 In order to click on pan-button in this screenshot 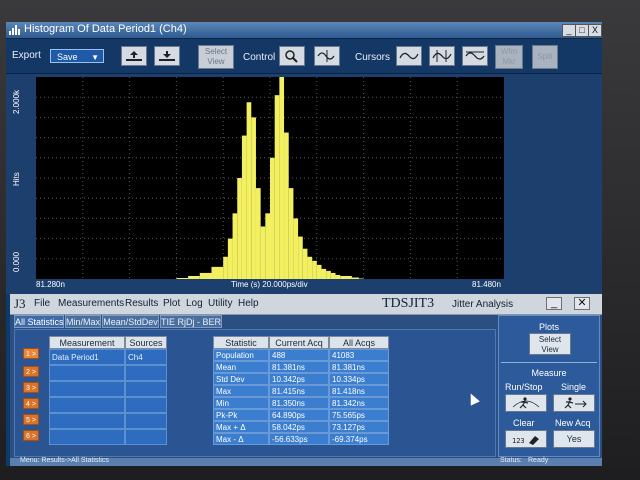, I will do `click(327, 56)`.